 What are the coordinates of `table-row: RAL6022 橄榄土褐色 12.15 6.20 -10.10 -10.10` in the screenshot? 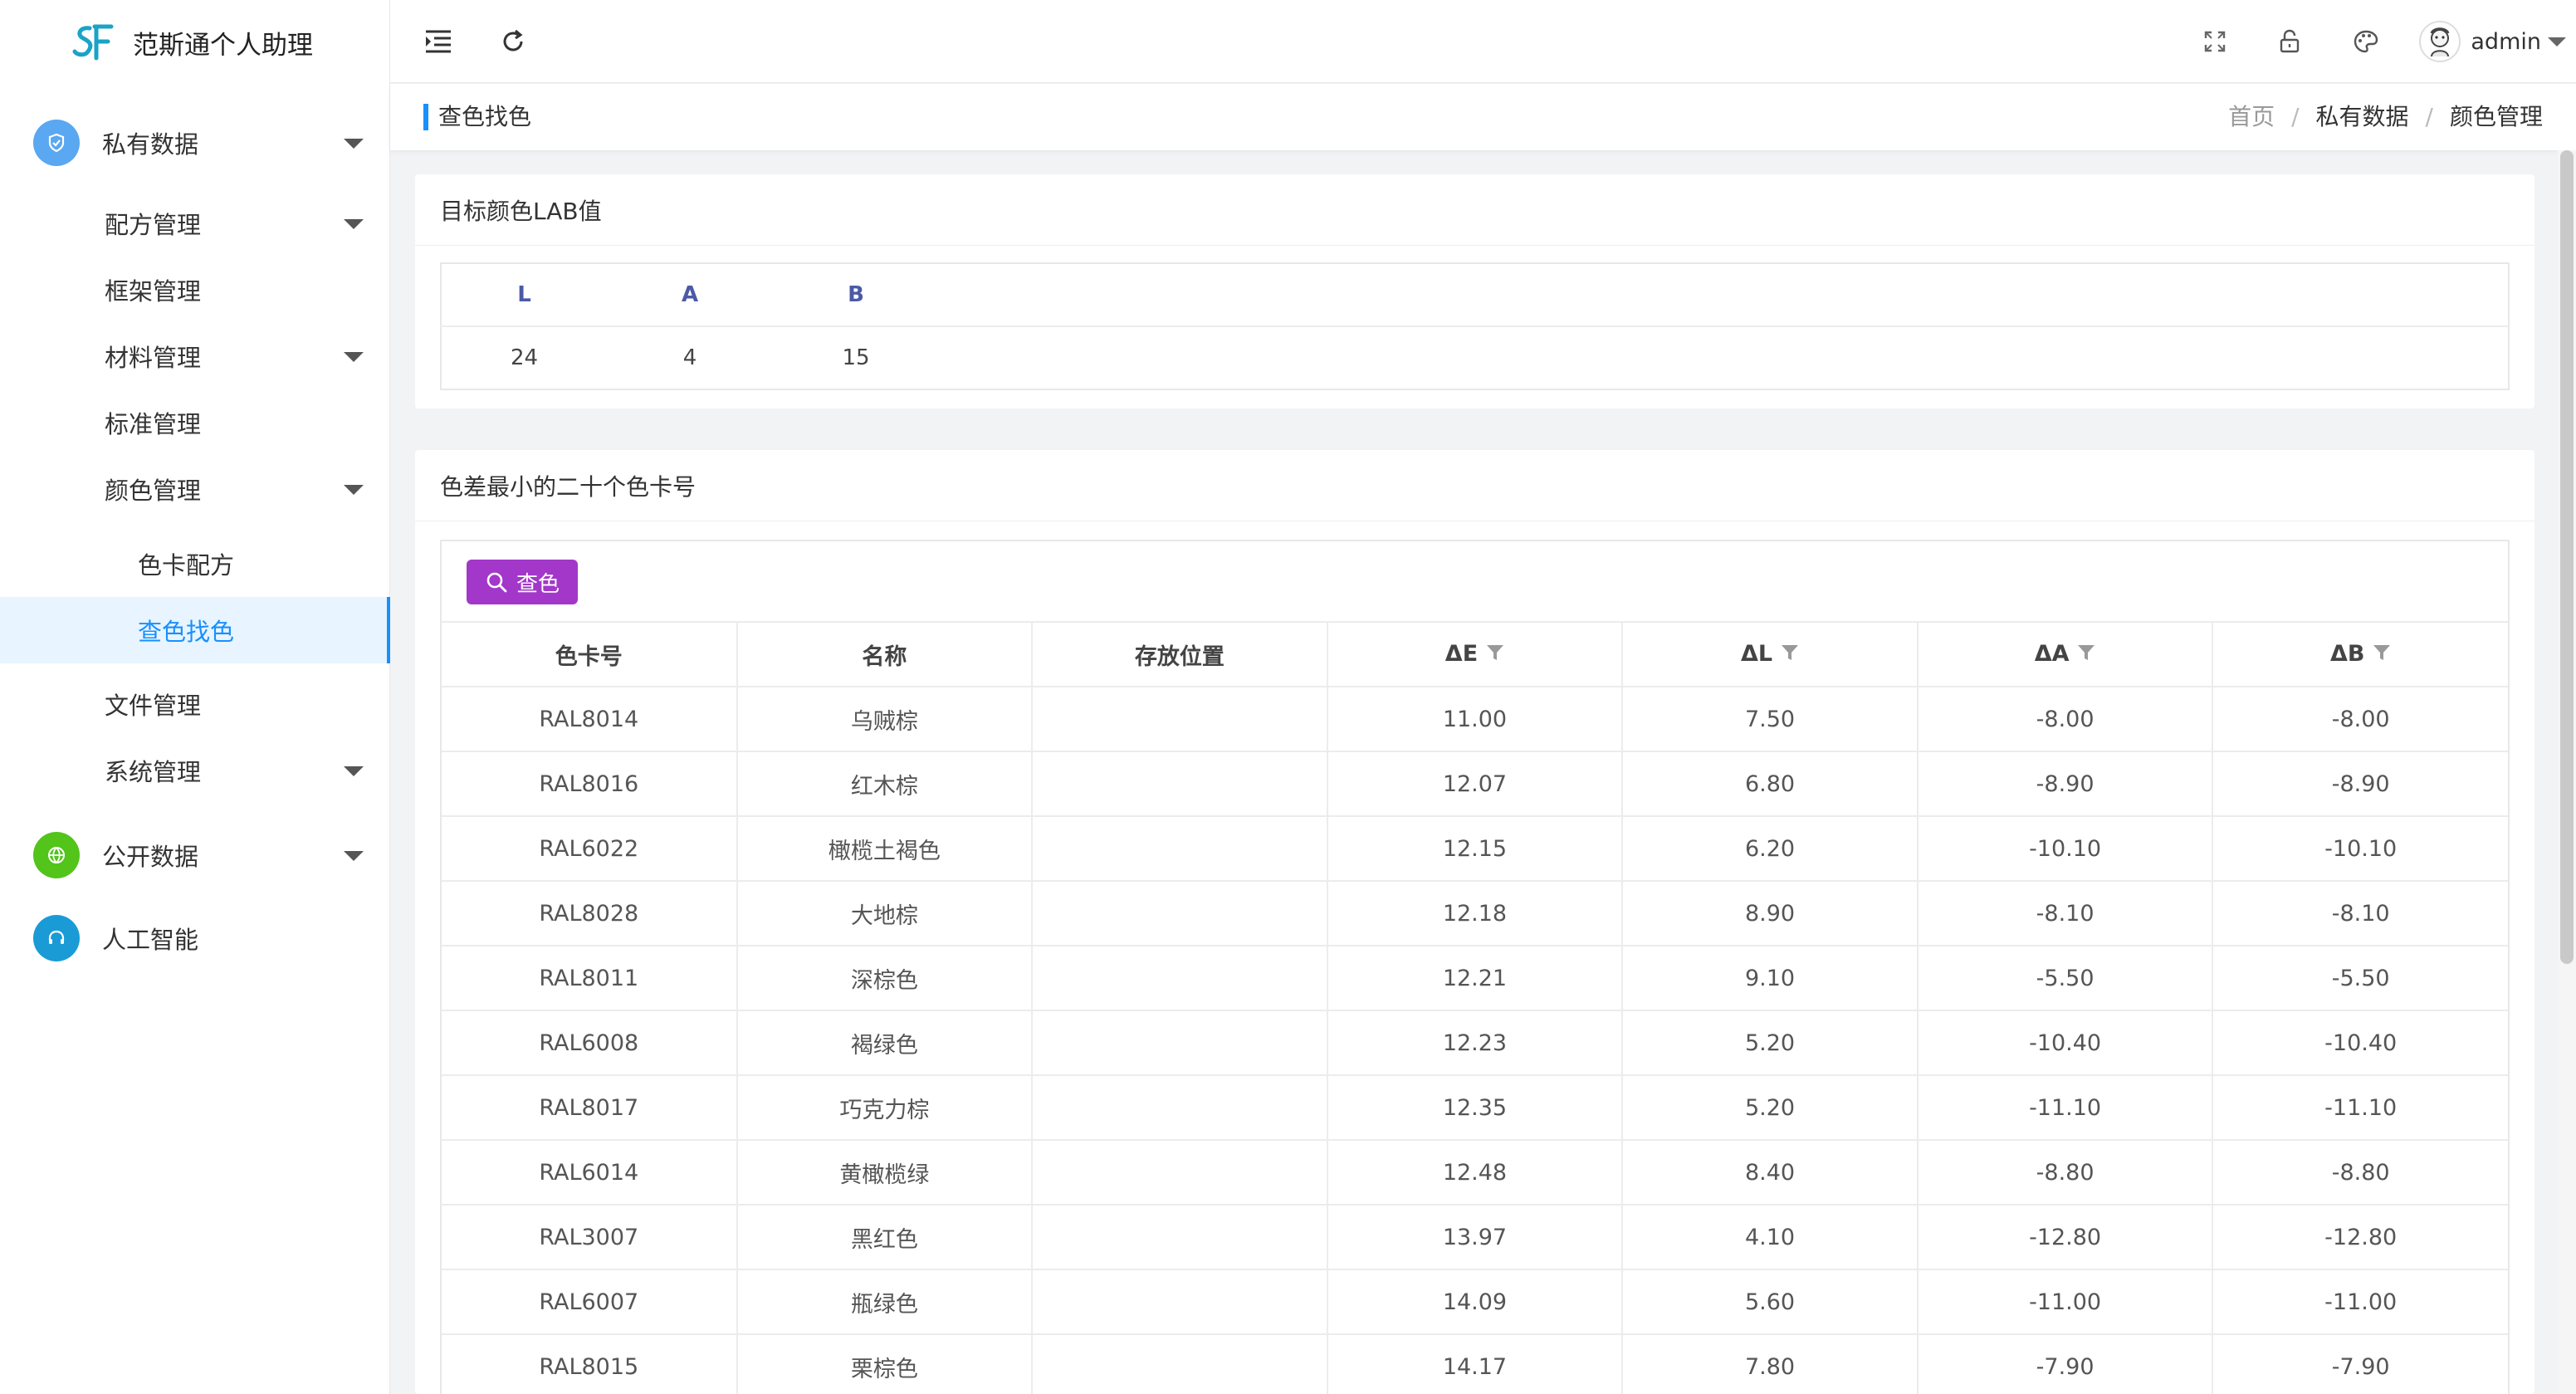 It's located at (1475, 848).